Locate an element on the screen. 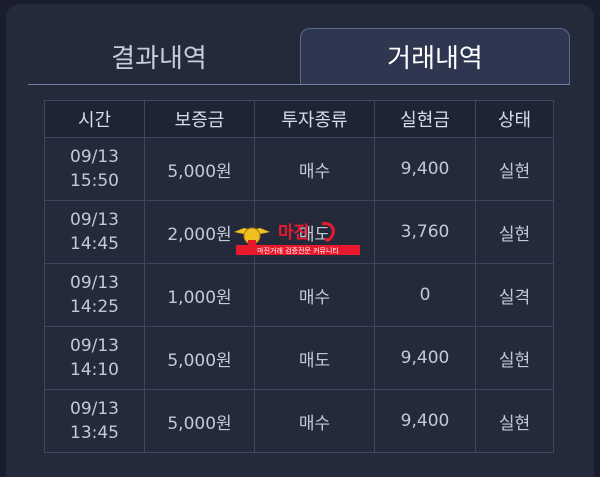 The height and width of the screenshot is (477, 600). table-row: 09/13 15:50 5,000원 매수 9,400 실현 is located at coordinates (299, 169).